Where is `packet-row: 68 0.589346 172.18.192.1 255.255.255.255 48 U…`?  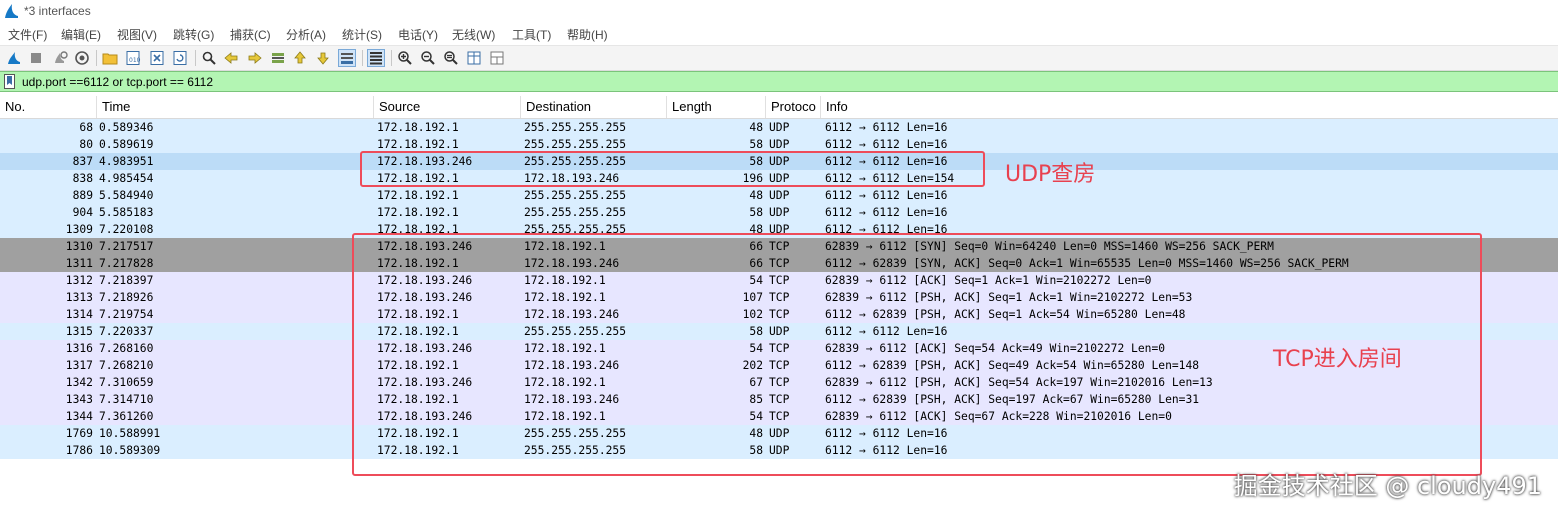 packet-row: 68 0.589346 172.18.192.1 255.255.255.255 48 U… is located at coordinates (779, 127).